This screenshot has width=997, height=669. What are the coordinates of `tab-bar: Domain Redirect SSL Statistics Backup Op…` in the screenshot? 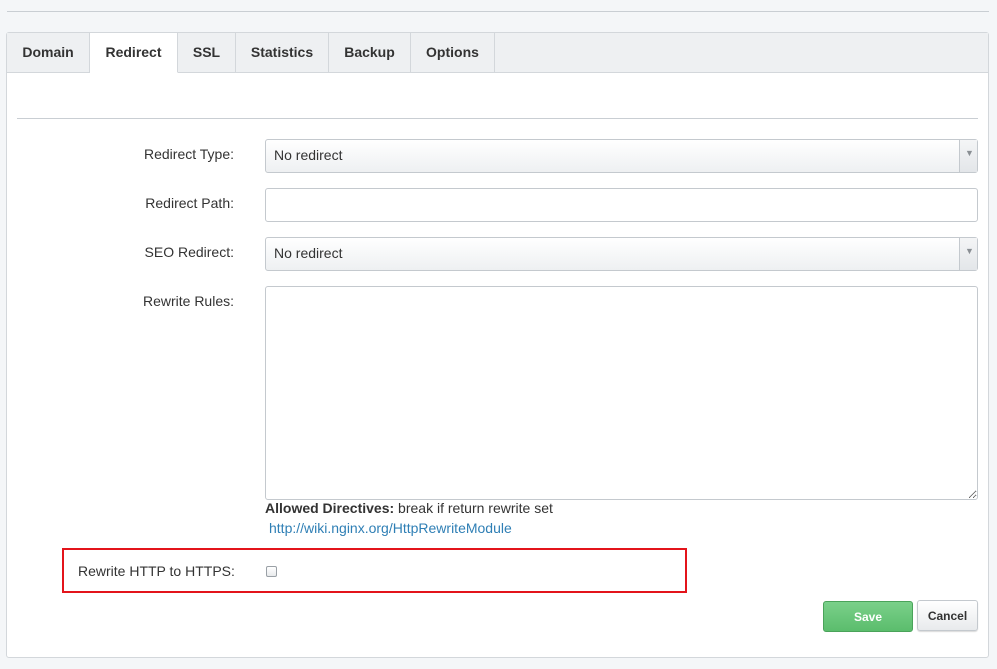 It's located at (497, 53).